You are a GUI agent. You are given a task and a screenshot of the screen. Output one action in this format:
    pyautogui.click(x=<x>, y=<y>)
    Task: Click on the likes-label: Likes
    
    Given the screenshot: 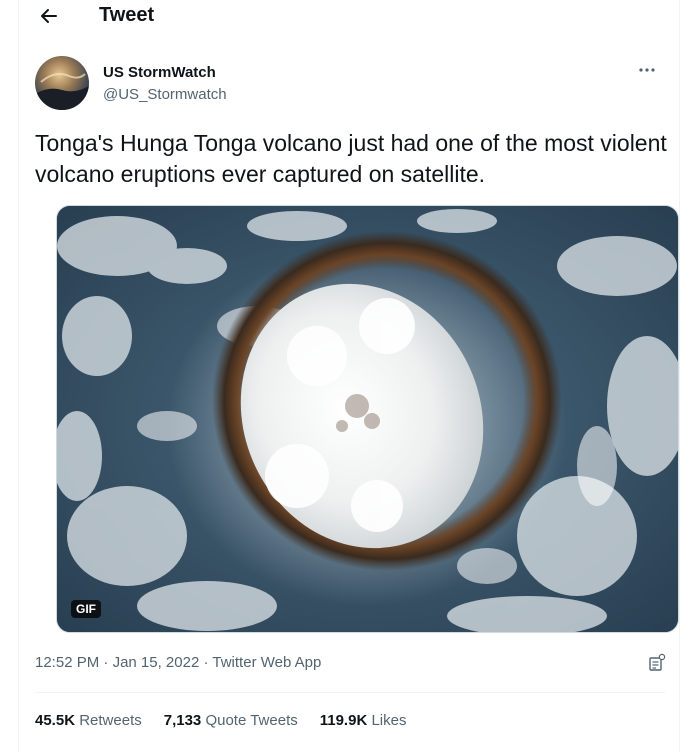 What is the action you would take?
    pyautogui.click(x=389, y=720)
    